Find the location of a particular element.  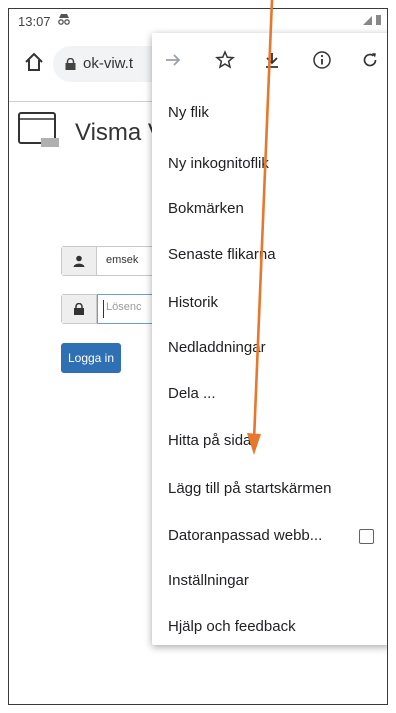

login-button: Logga in is located at coordinates (91, 358).